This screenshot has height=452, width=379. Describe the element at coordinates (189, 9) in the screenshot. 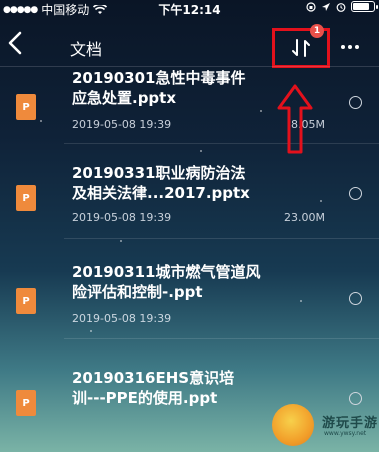

I see `status-bar: ●●●●● 中国移动 下午12:14` at that location.